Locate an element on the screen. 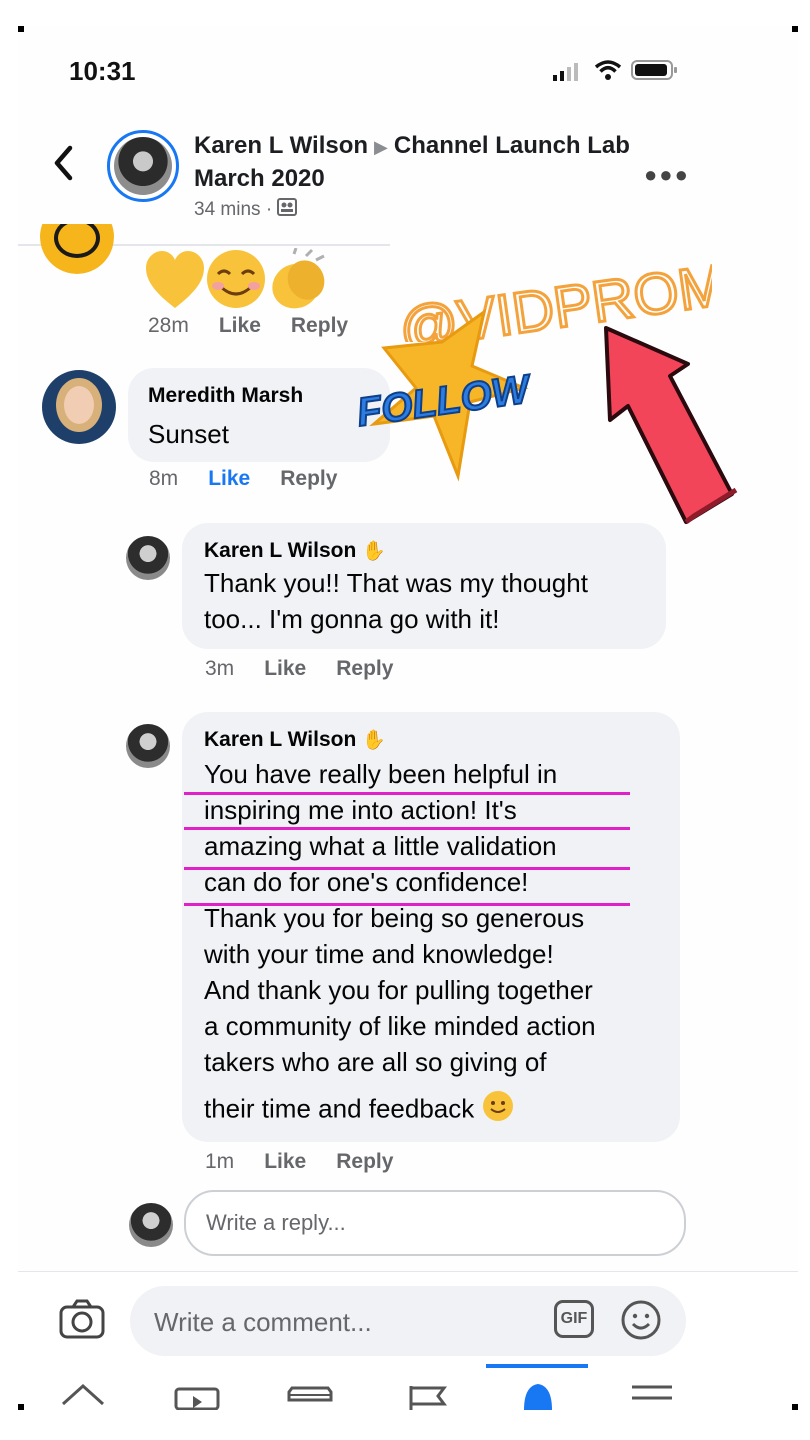  nav-watch is located at coordinates (197, 1398).